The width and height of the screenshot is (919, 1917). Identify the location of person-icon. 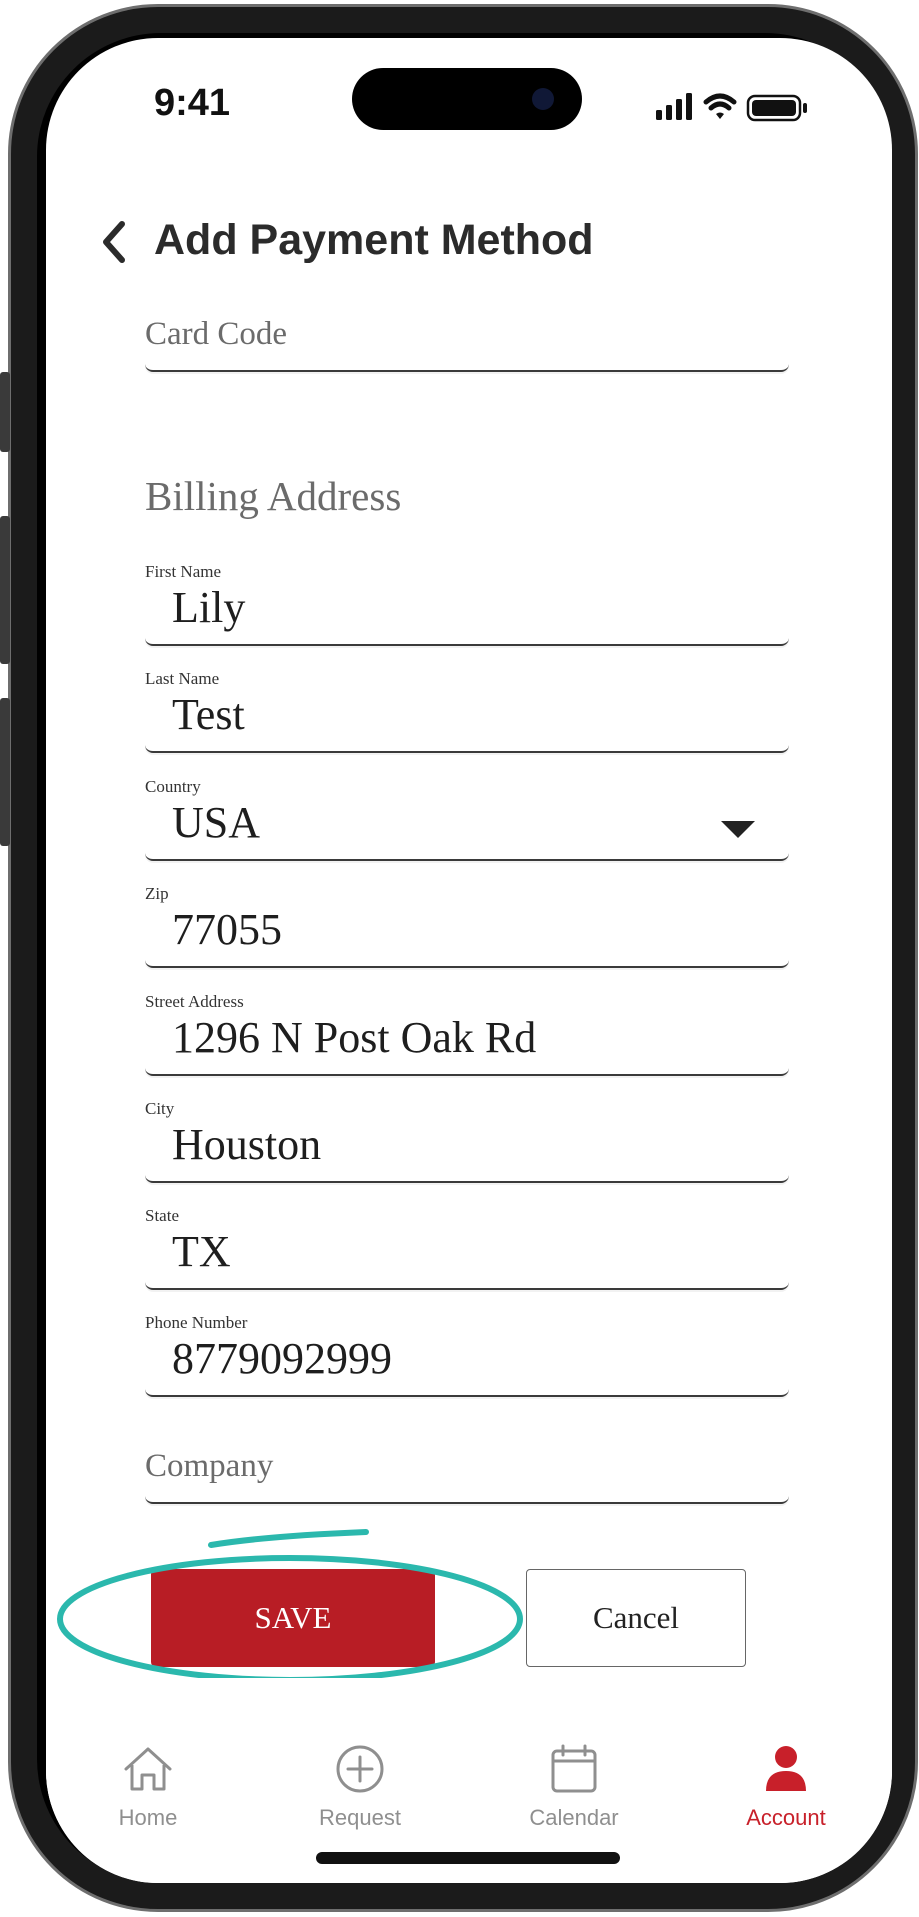
(786, 1768).